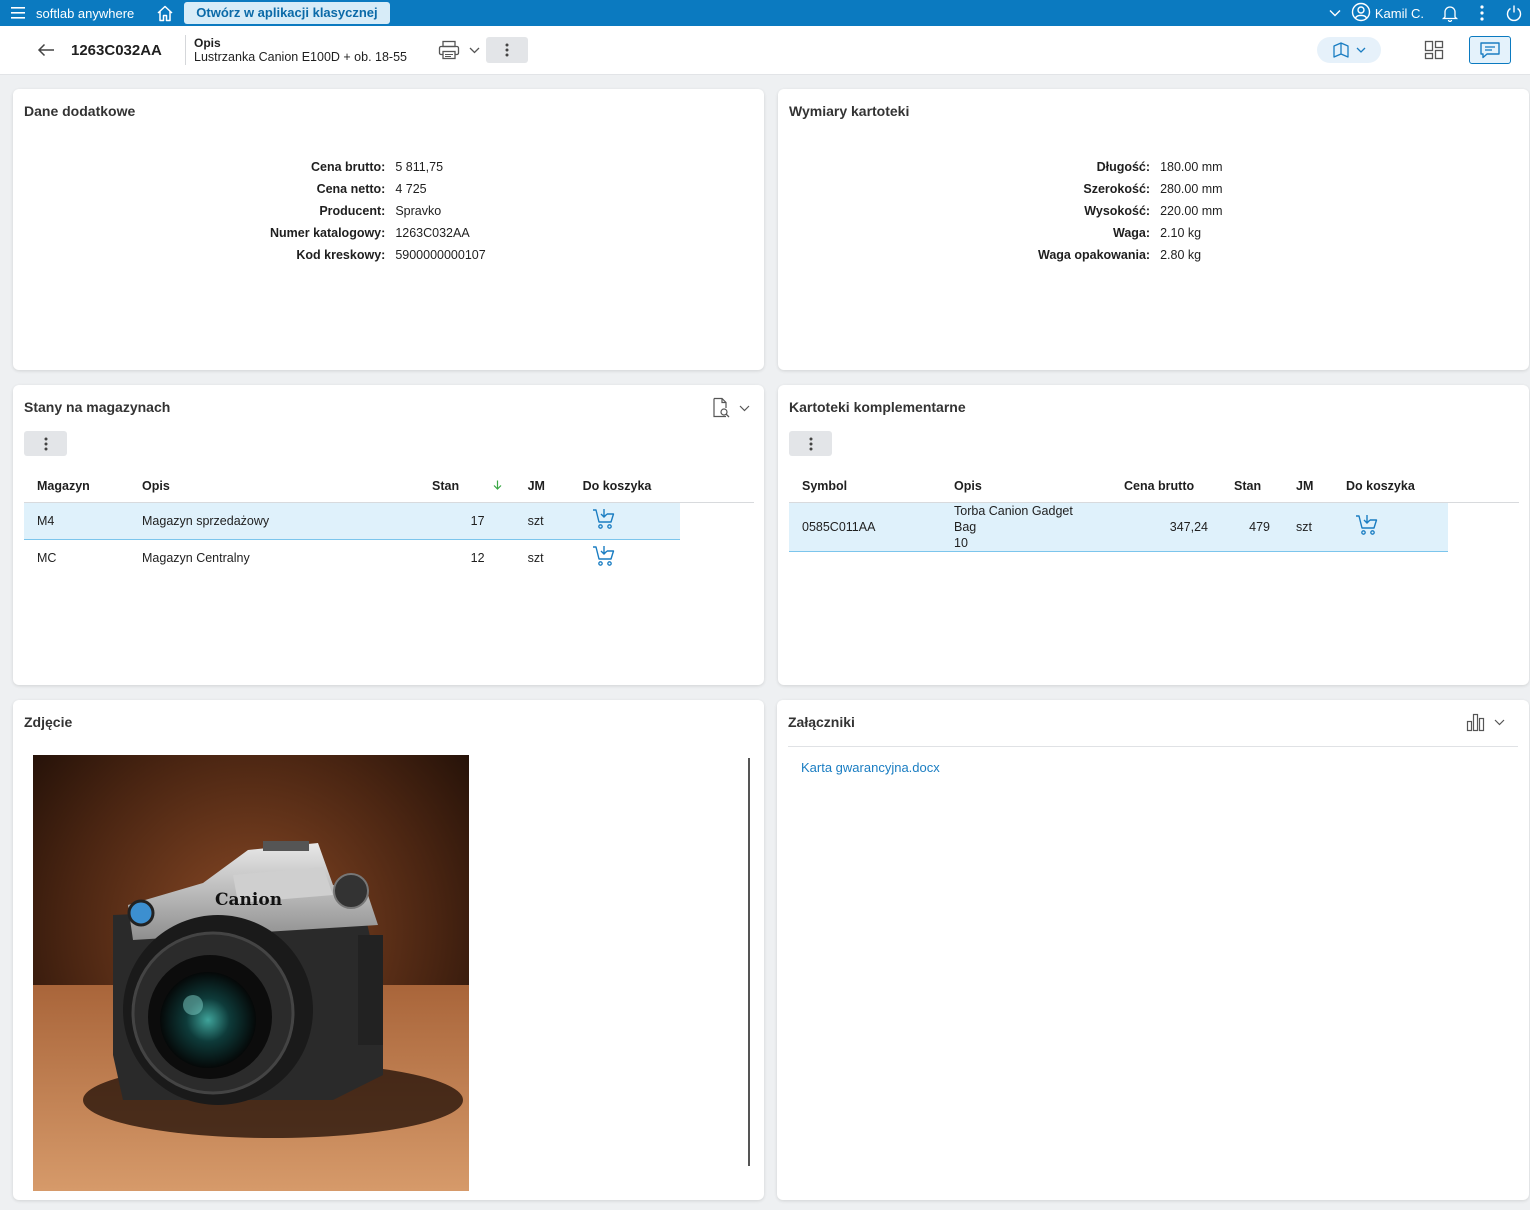  What do you see at coordinates (389, 557) in the screenshot?
I see `table-row: MC Magazyn Centralny 12 szt` at bounding box center [389, 557].